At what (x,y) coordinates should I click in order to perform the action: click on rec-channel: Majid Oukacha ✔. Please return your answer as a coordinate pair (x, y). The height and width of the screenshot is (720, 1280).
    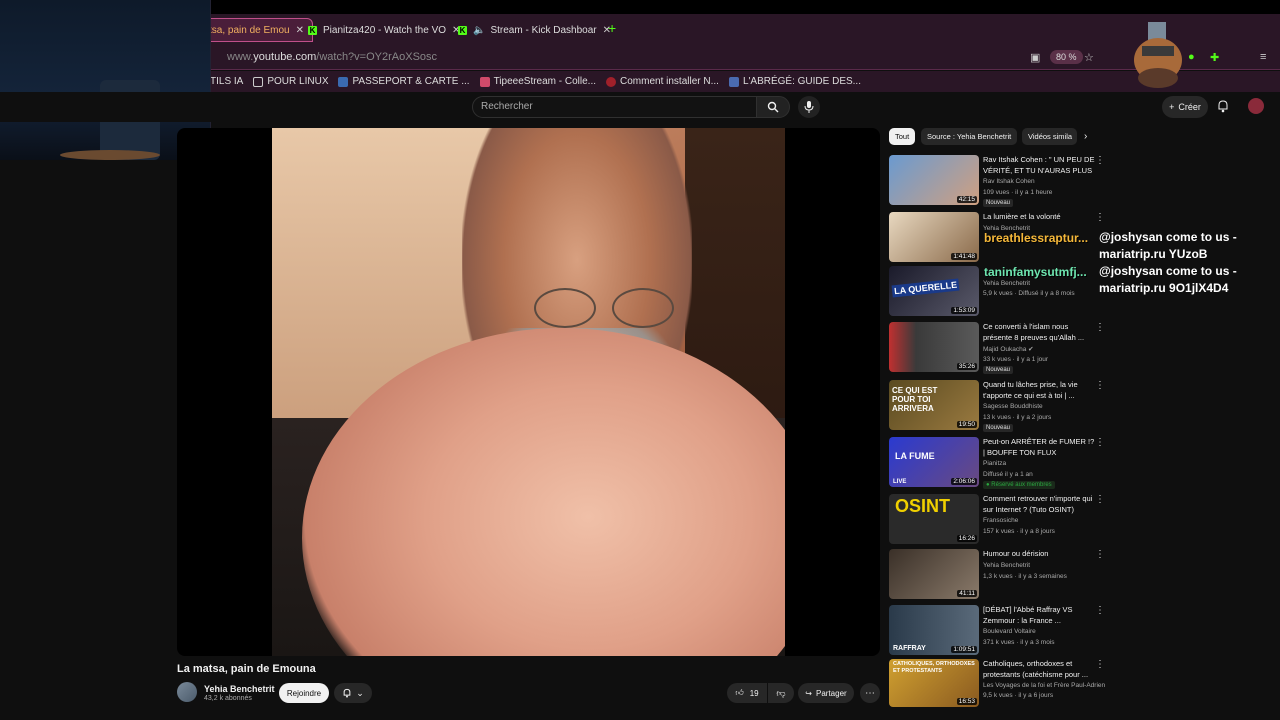
    Looking at the image, I should click on (1008, 349).